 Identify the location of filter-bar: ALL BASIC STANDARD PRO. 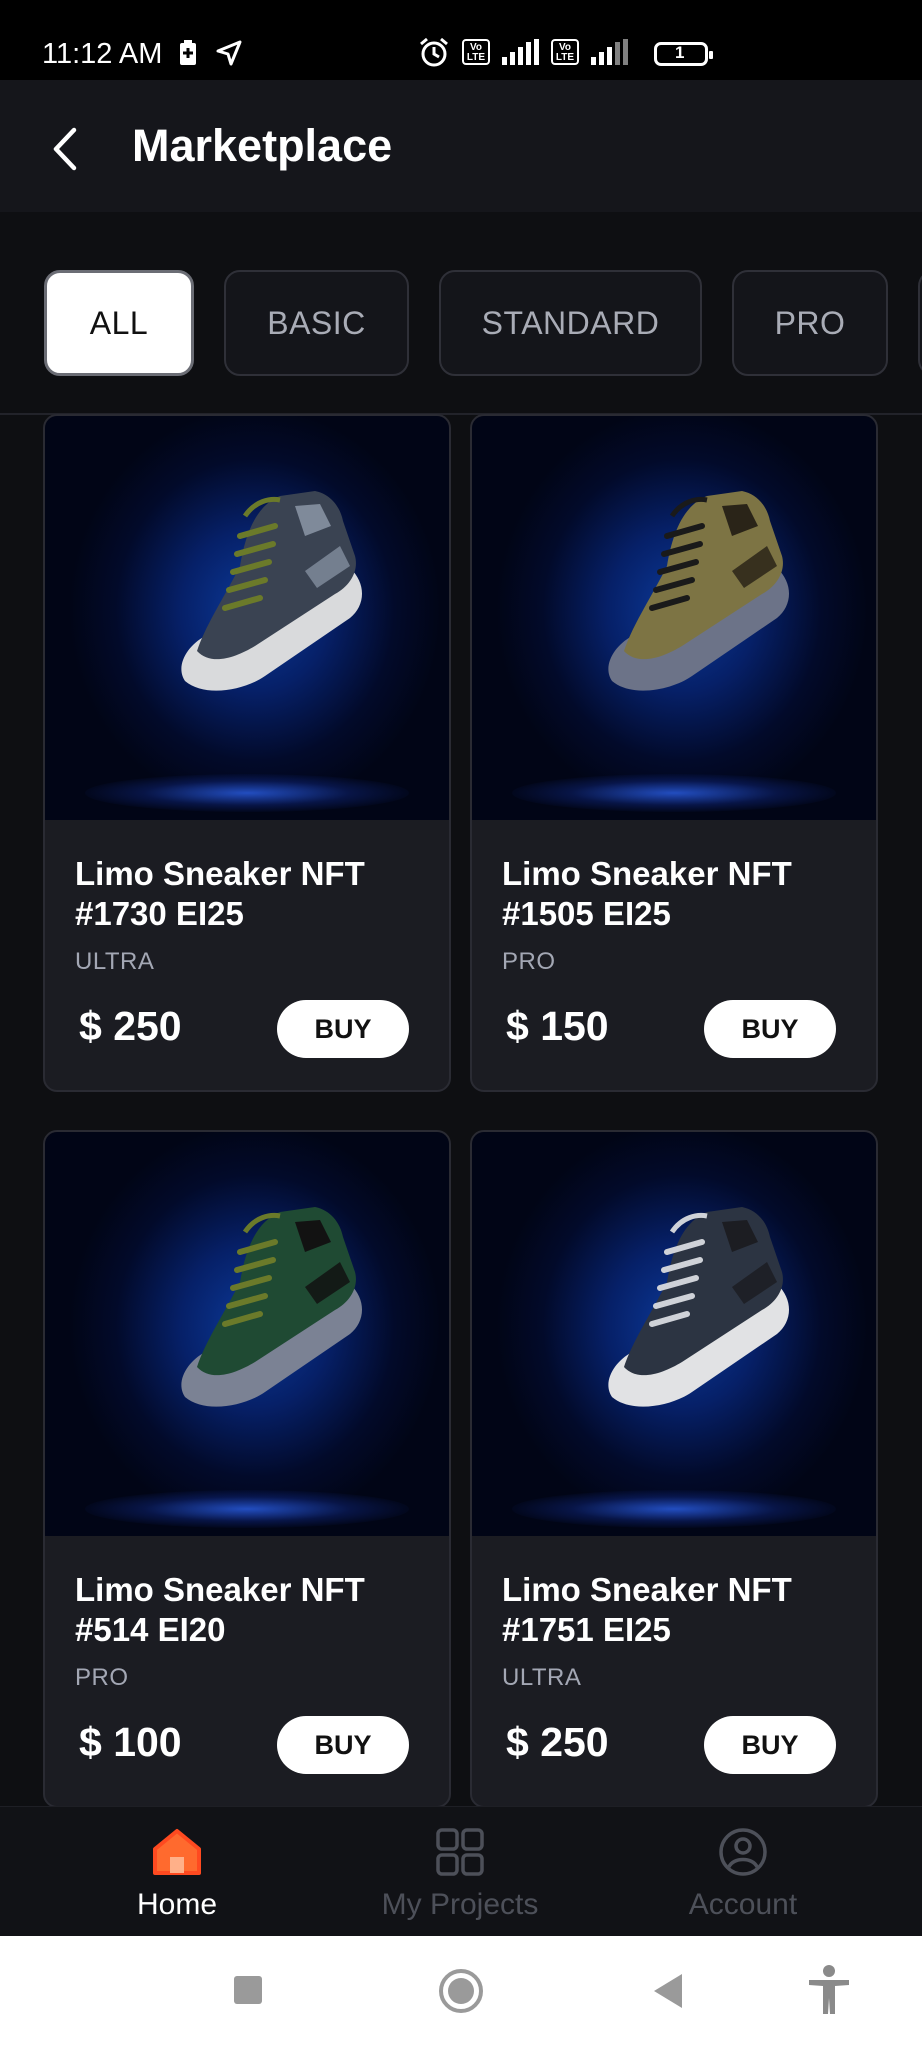
(461, 313).